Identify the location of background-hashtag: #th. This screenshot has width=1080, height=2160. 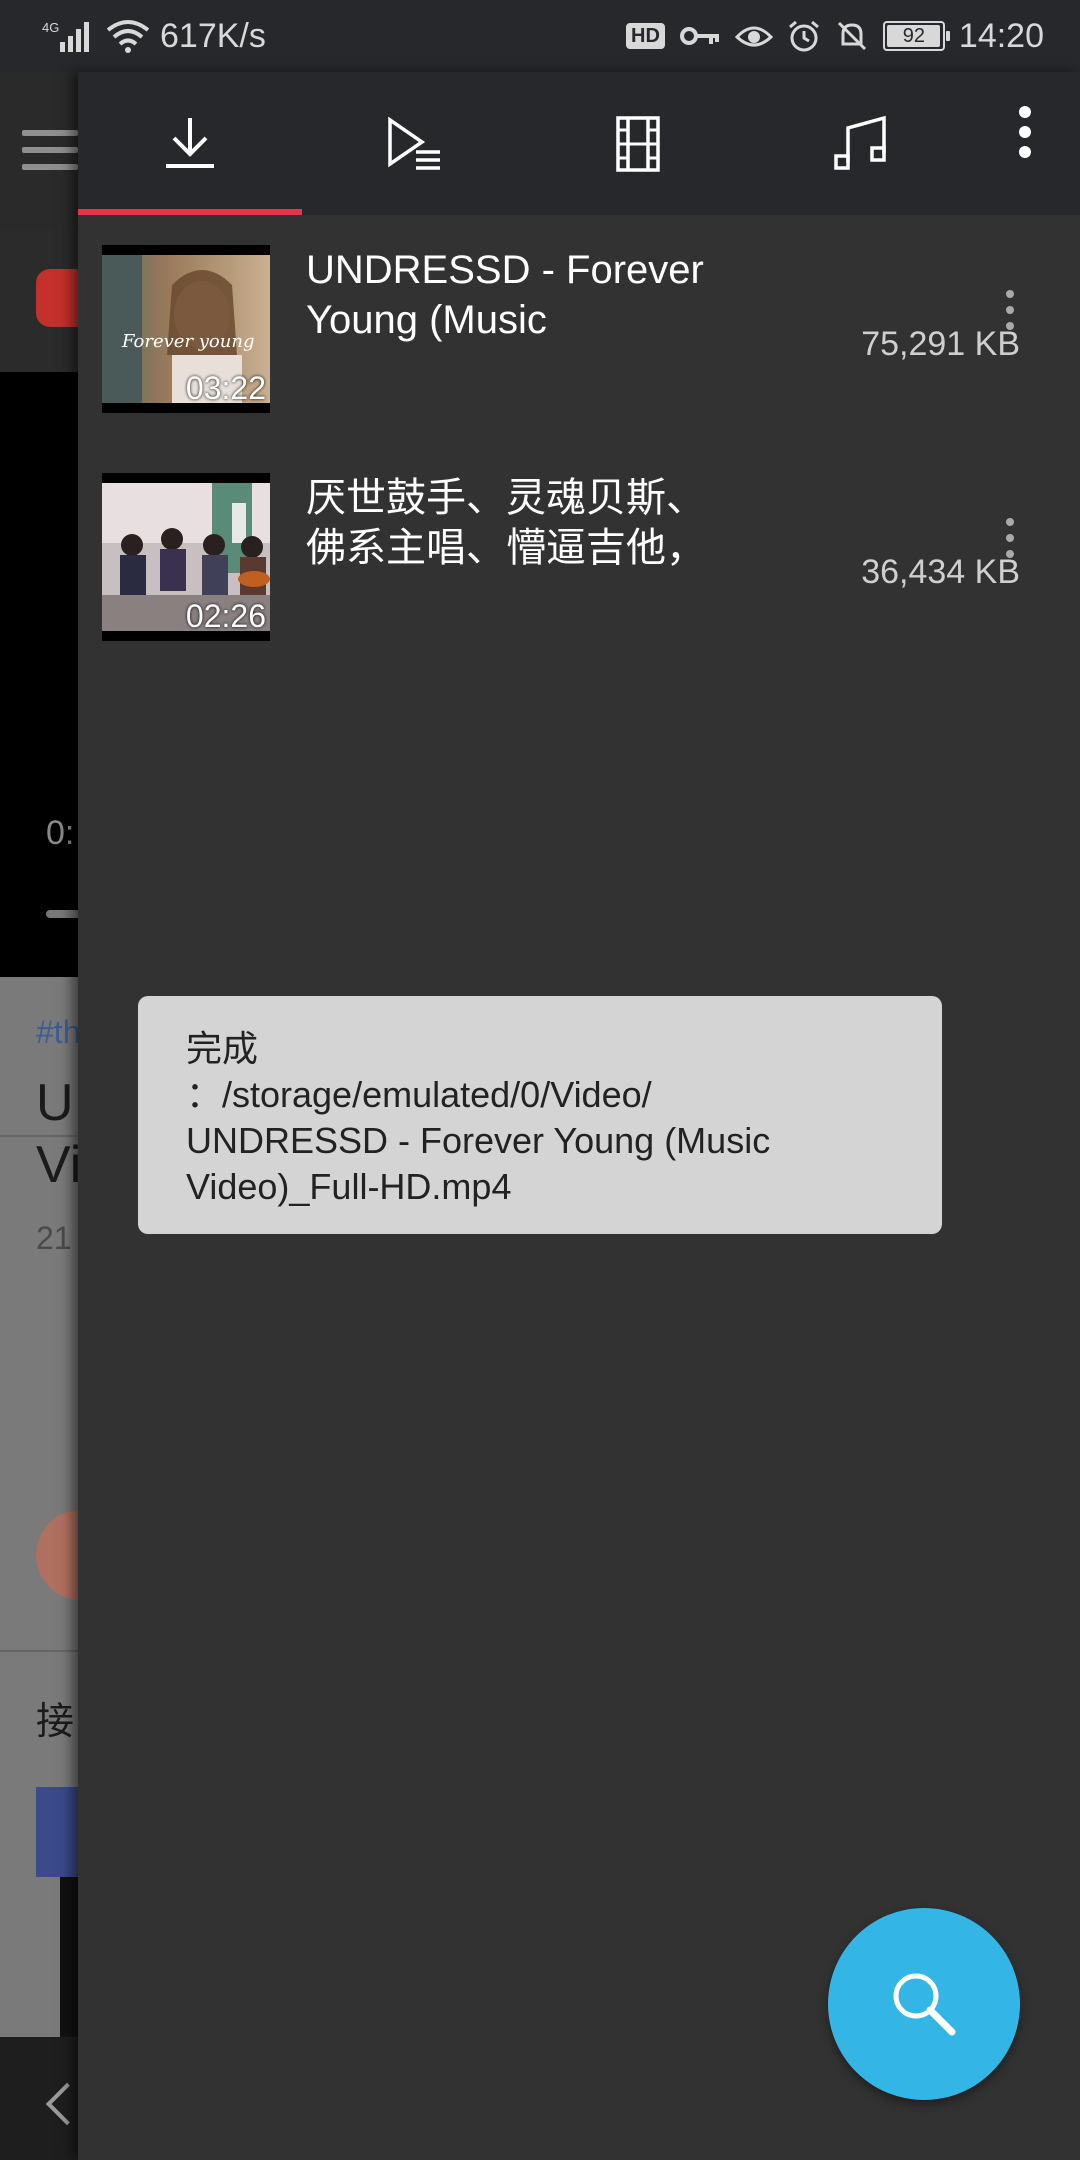
(57, 1032).